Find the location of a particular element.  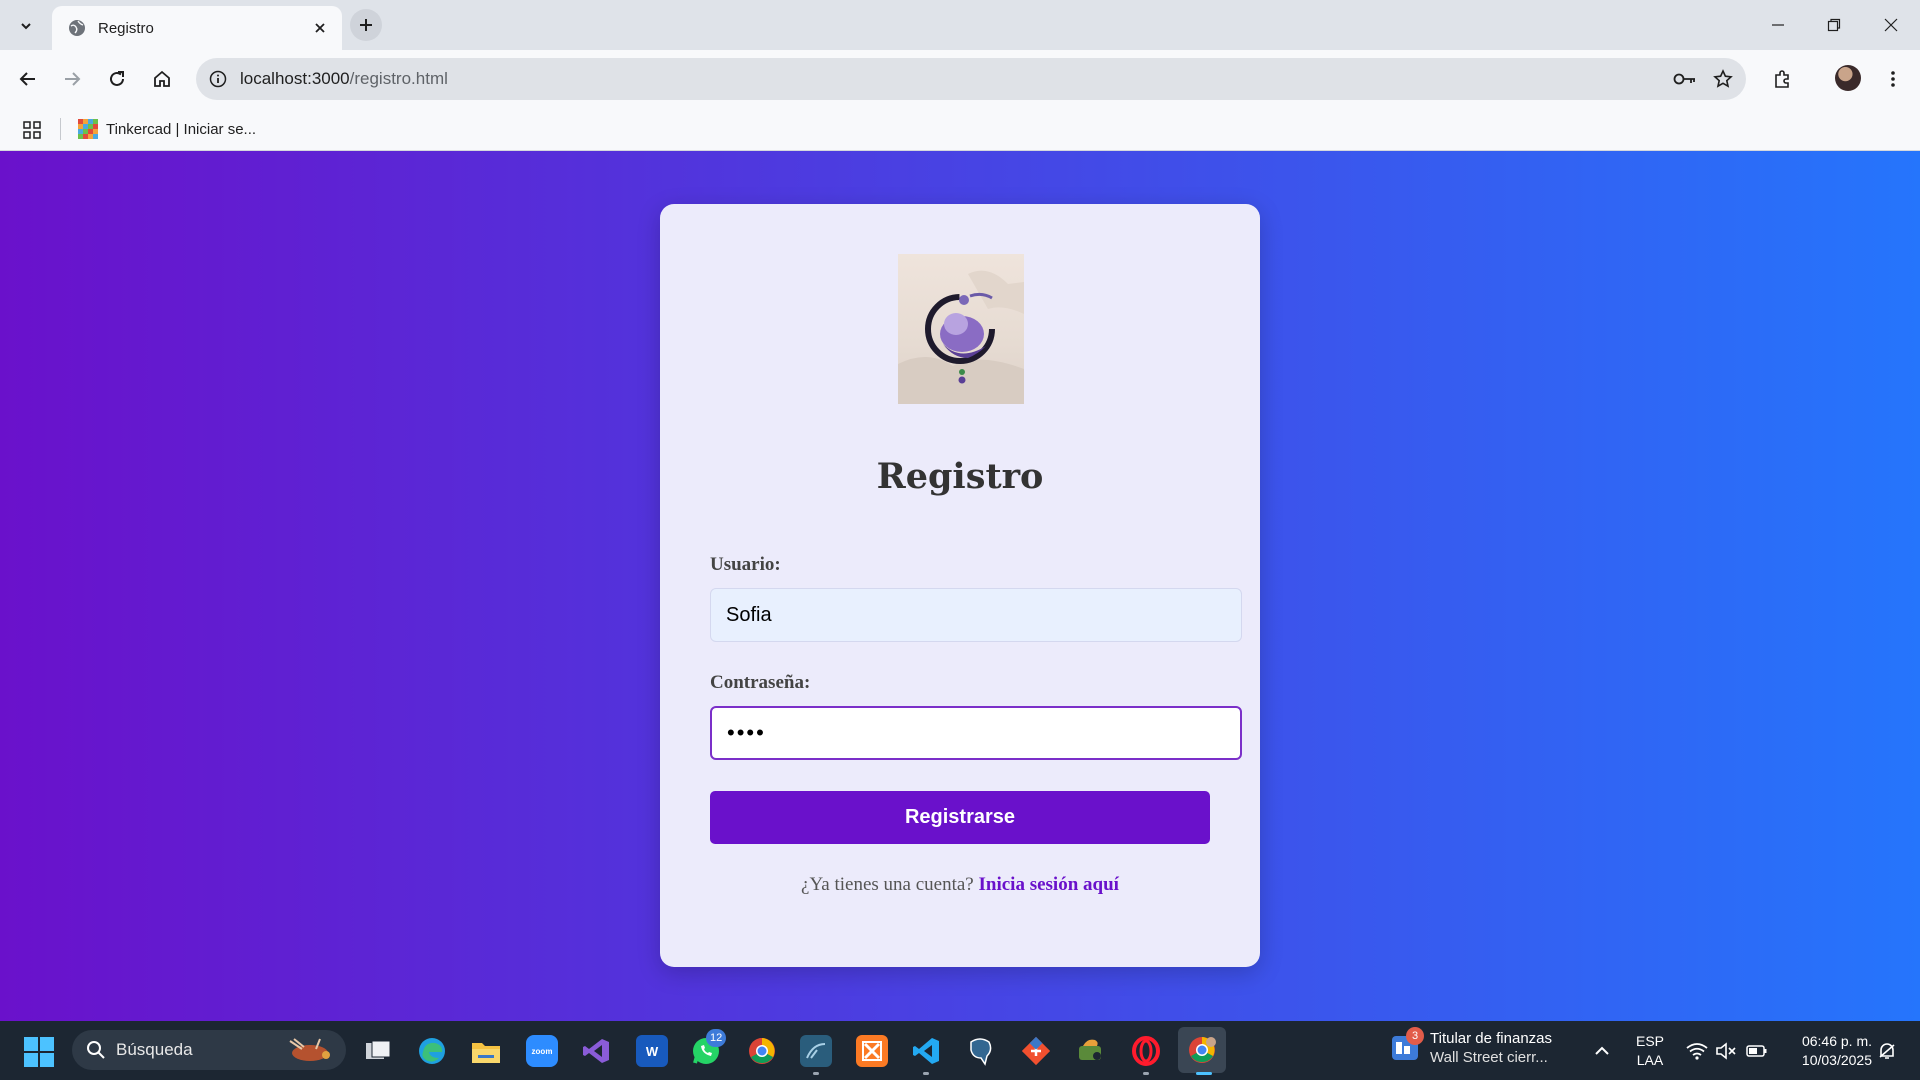

news-title: Titular de finanzas is located at coordinates (1491, 1038).